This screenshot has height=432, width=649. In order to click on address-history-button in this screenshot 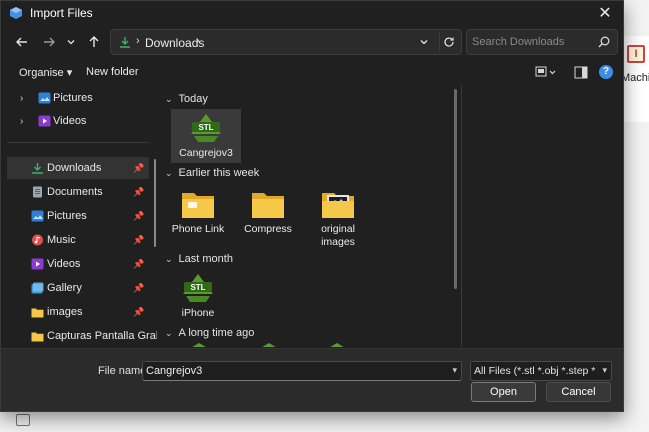, I will do `click(424, 42)`.